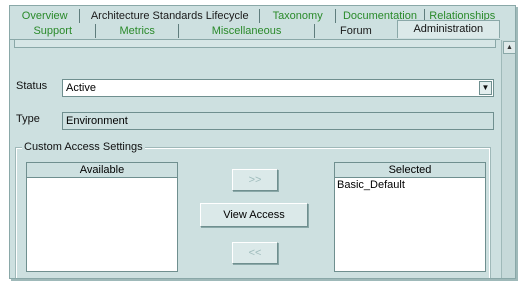 This screenshot has width=519, height=283. Describe the element at coordinates (278, 88) in the screenshot. I see `status-select: Active ▼` at that location.